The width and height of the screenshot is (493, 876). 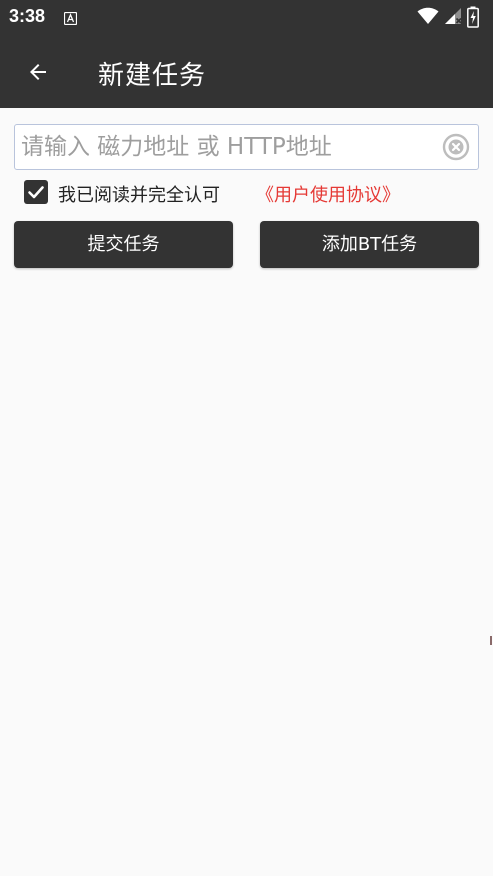 I want to click on edge-mark, so click(x=491, y=640).